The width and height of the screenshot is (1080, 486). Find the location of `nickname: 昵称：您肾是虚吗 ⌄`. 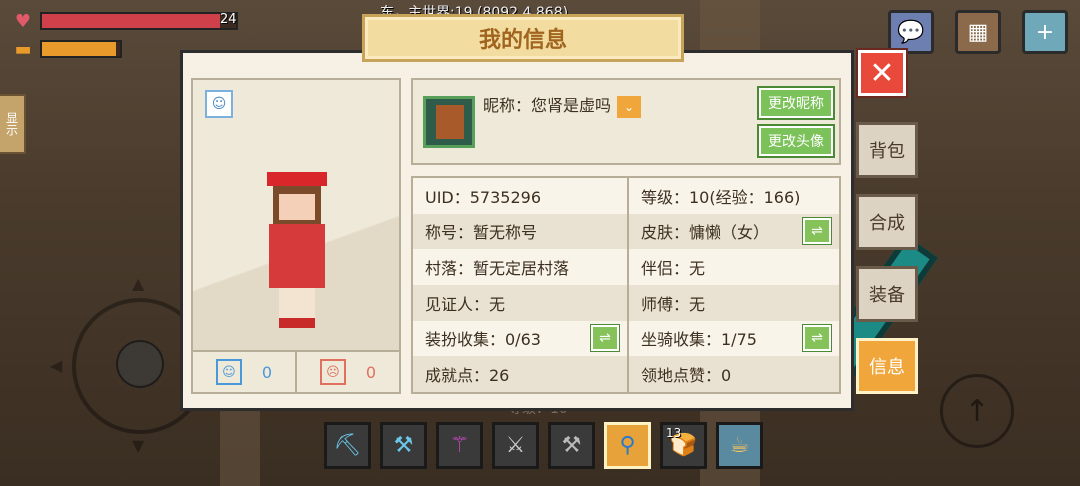

nickname: 昵称：您肾是虚吗 ⌄ is located at coordinates (562, 105).